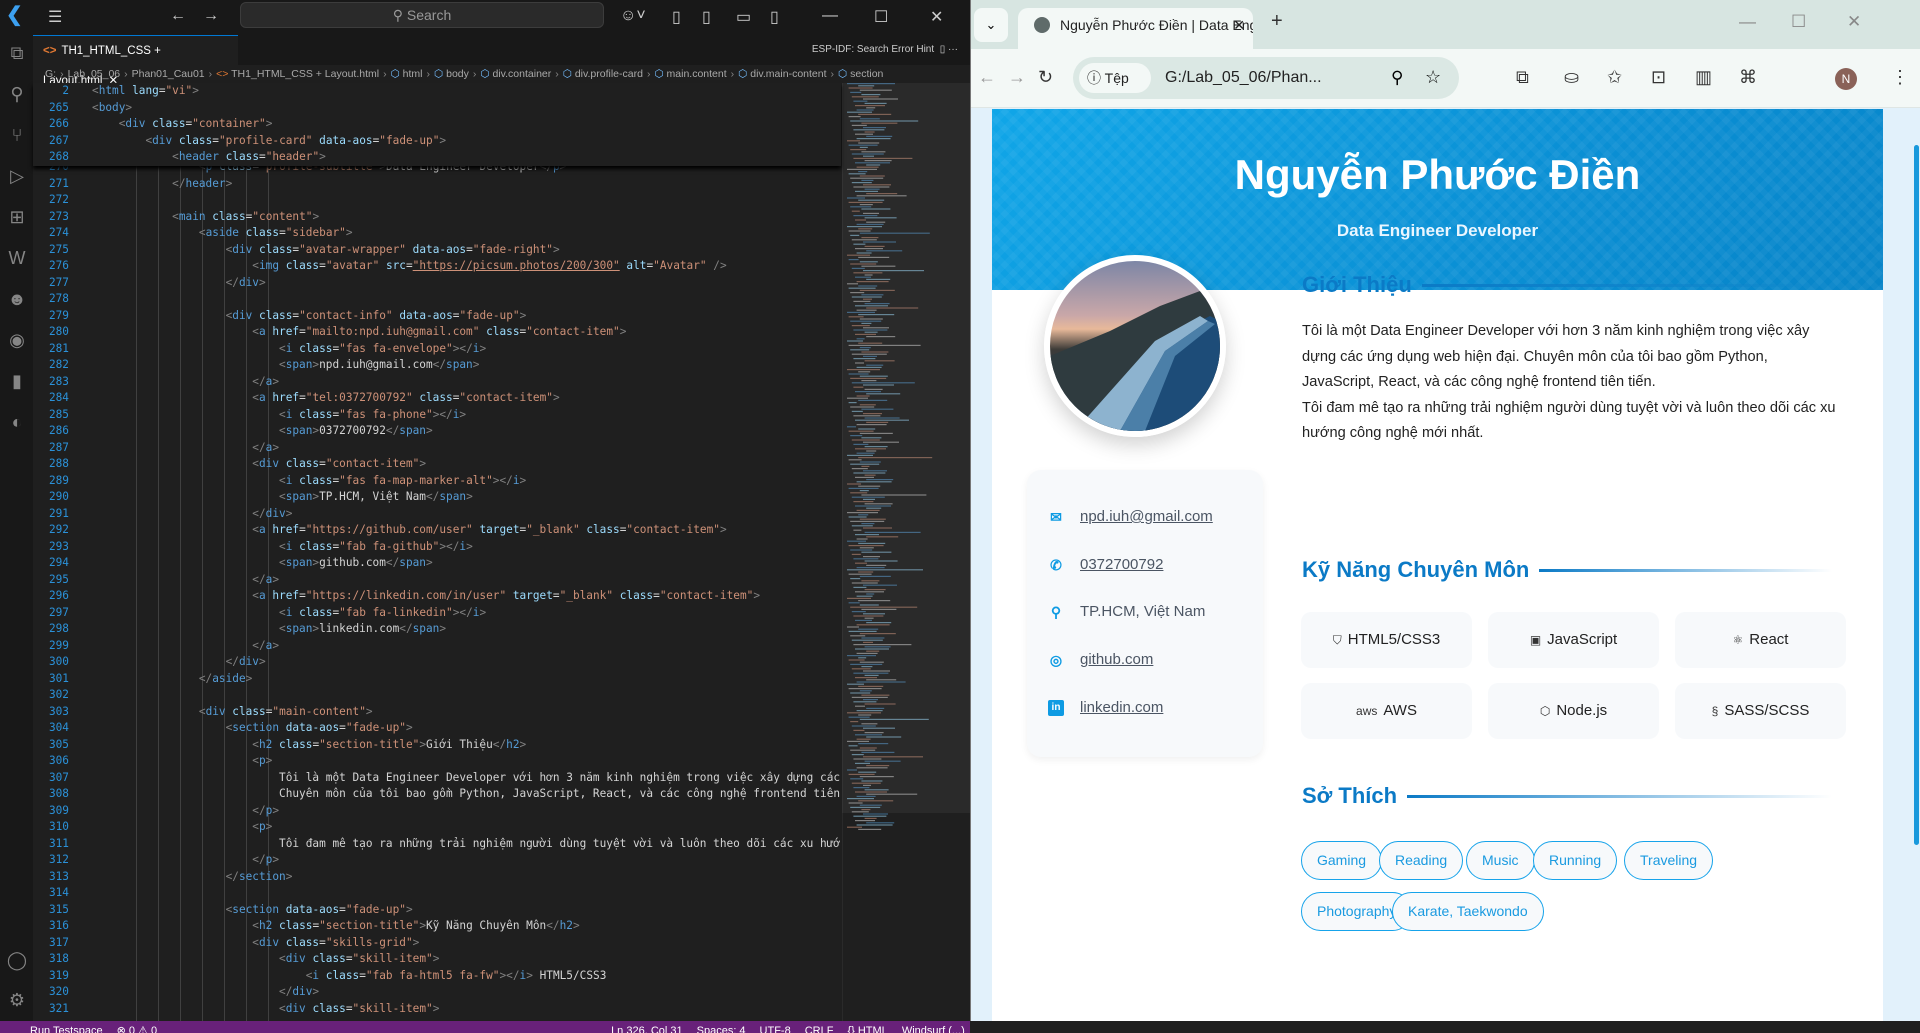 The image size is (1920, 1033). Describe the element at coordinates (135, 61) in the screenshot. I see `editor-tab-active: <> TH1_HTML_CSS + Layout.html ✕` at that location.